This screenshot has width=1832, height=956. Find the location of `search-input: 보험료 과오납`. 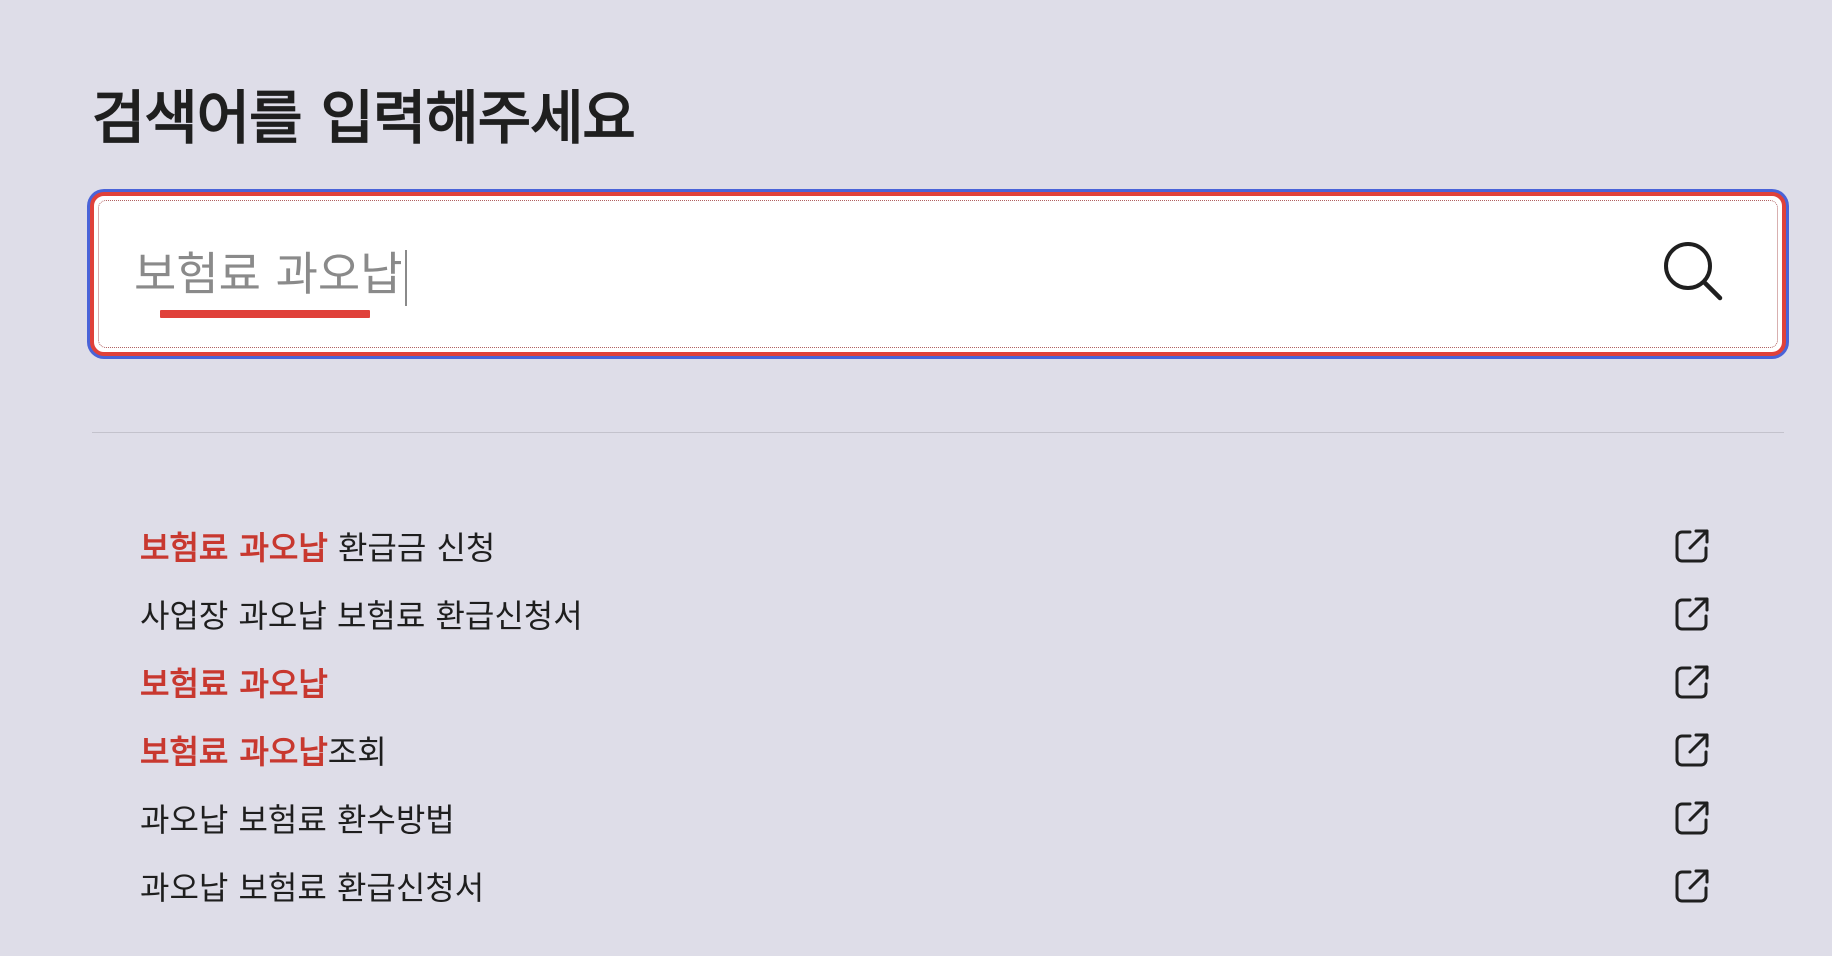

search-input: 보험료 과오납 is located at coordinates (270, 274).